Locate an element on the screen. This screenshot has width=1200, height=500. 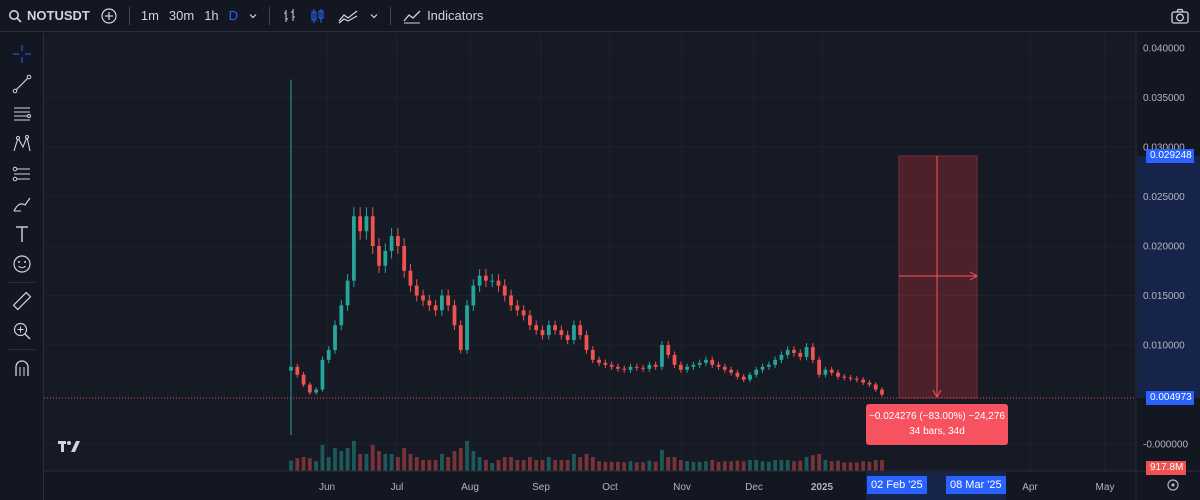
fib-icon is located at coordinates (22, 114).